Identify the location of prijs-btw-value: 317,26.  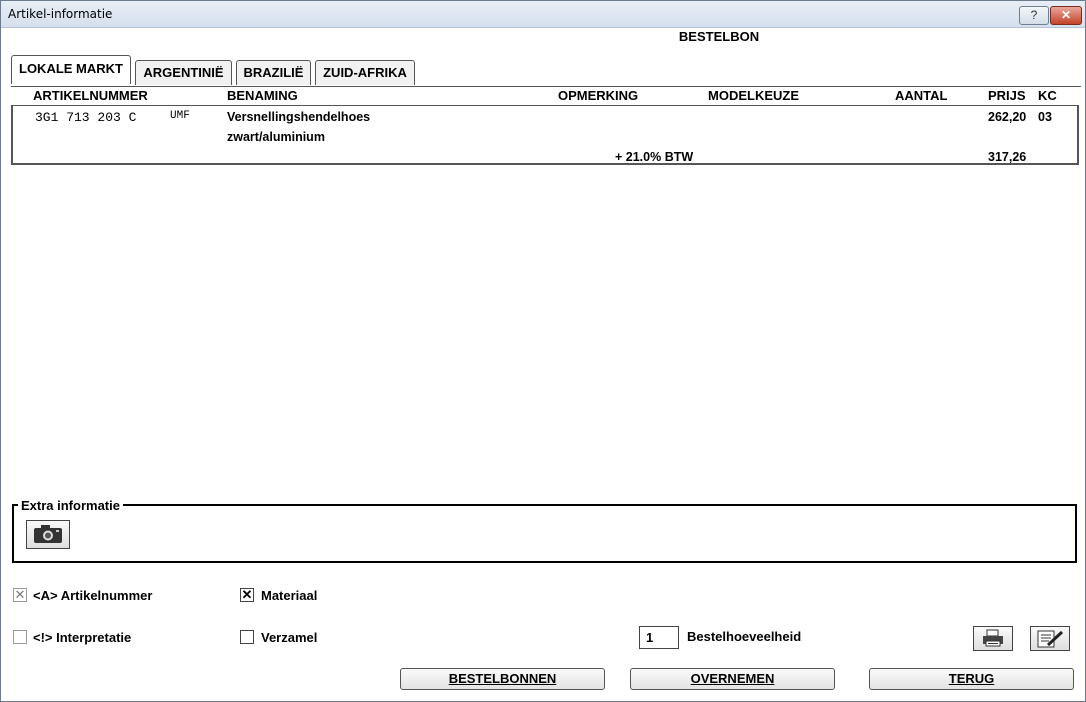
(1007, 157).